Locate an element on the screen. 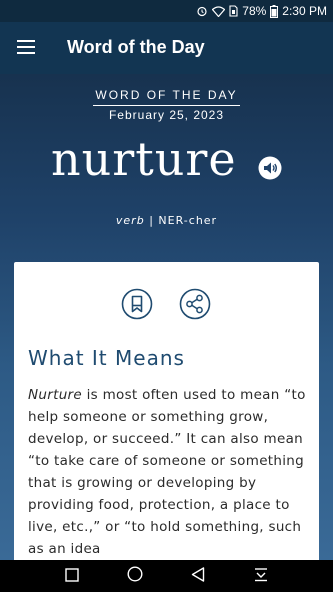 The width and height of the screenshot is (333, 592). battery-percent: 78% is located at coordinates (254, 11).